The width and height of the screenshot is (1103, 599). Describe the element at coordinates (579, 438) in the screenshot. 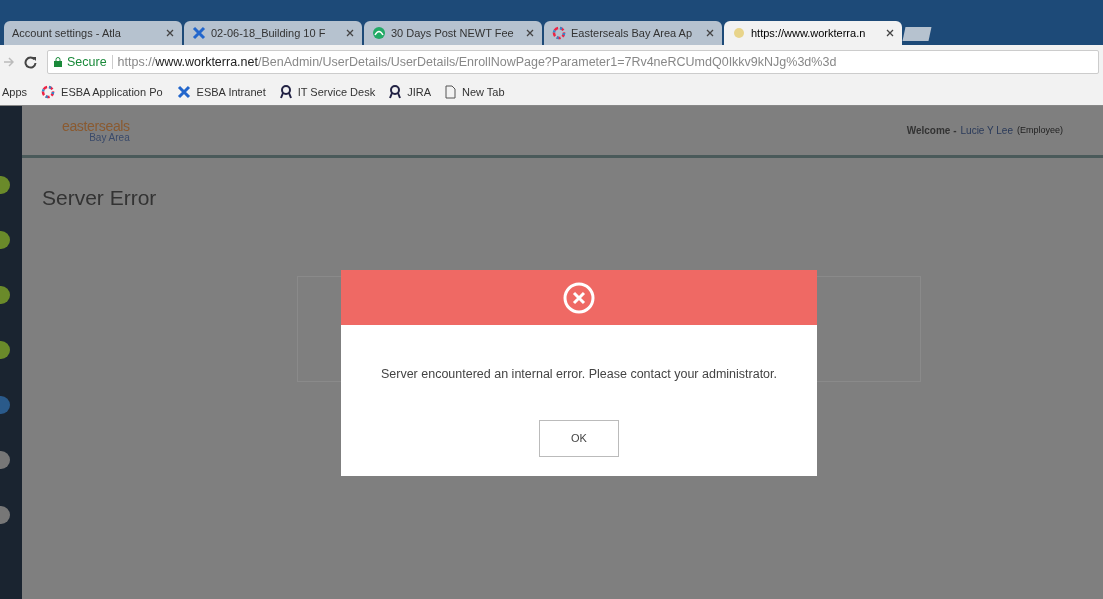

I see `ok-button: OK` at that location.